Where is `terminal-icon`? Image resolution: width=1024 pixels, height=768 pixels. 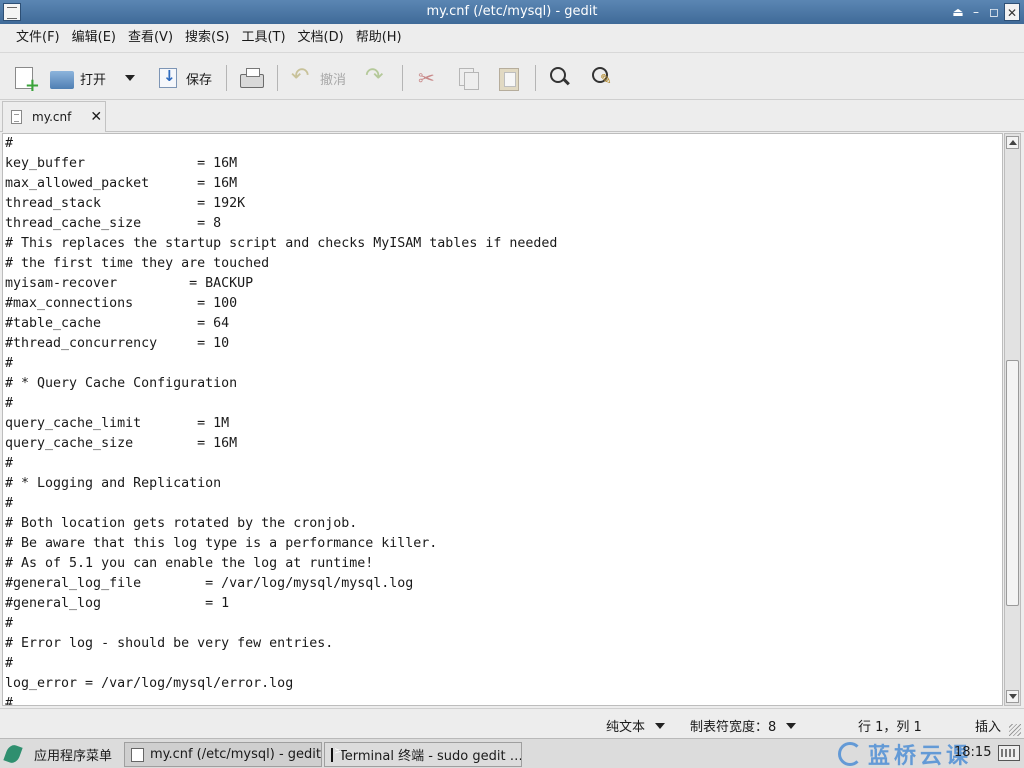
terminal-icon is located at coordinates (336, 754).